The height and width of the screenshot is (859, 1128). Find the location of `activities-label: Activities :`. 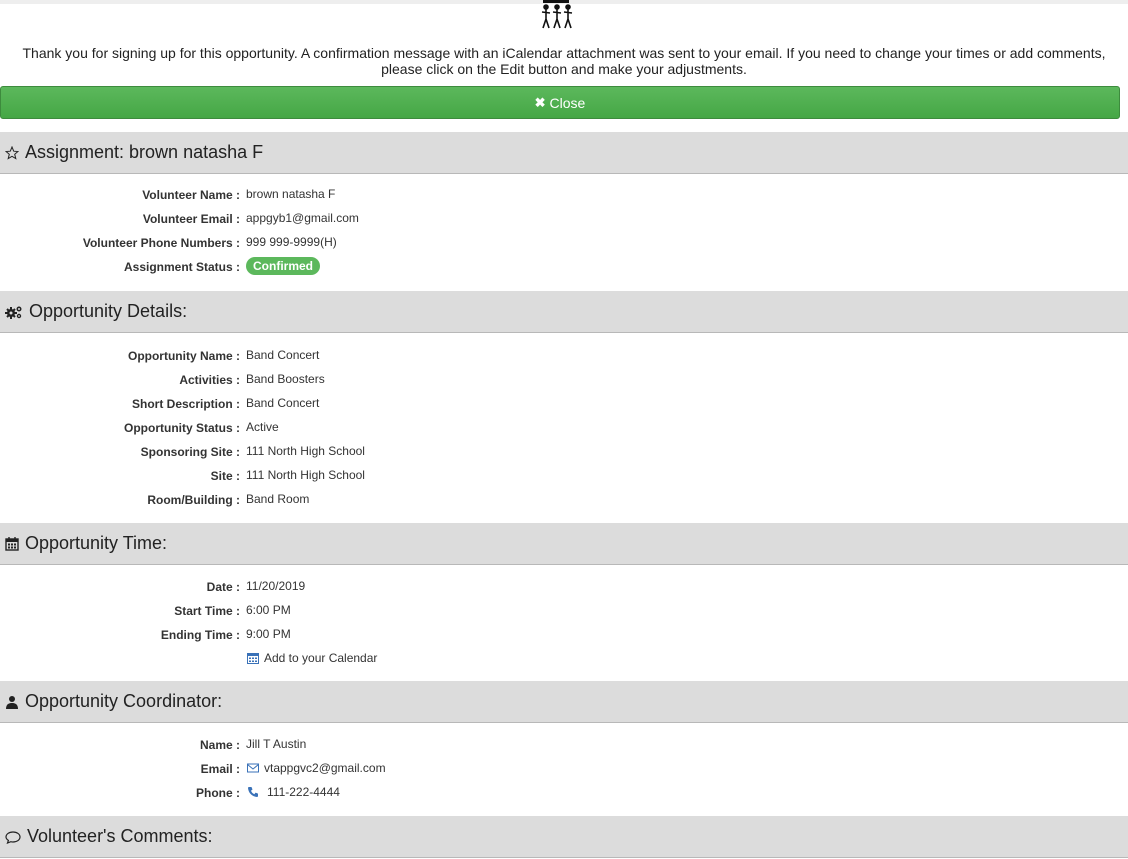

activities-label: Activities : is located at coordinates (209, 380).